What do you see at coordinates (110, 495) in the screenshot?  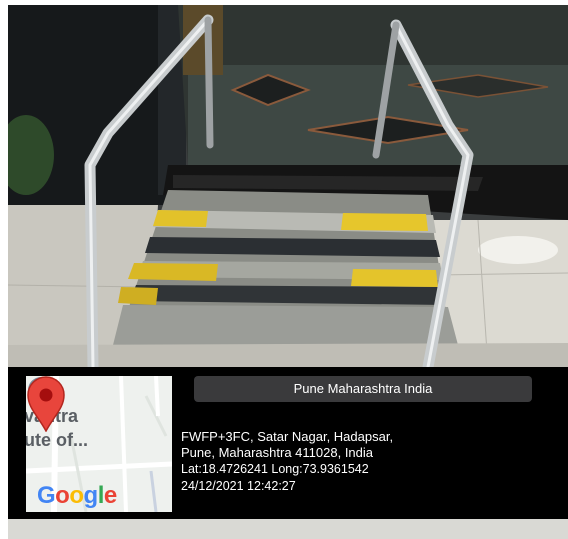 I see `google-logo-letter: e` at bounding box center [110, 495].